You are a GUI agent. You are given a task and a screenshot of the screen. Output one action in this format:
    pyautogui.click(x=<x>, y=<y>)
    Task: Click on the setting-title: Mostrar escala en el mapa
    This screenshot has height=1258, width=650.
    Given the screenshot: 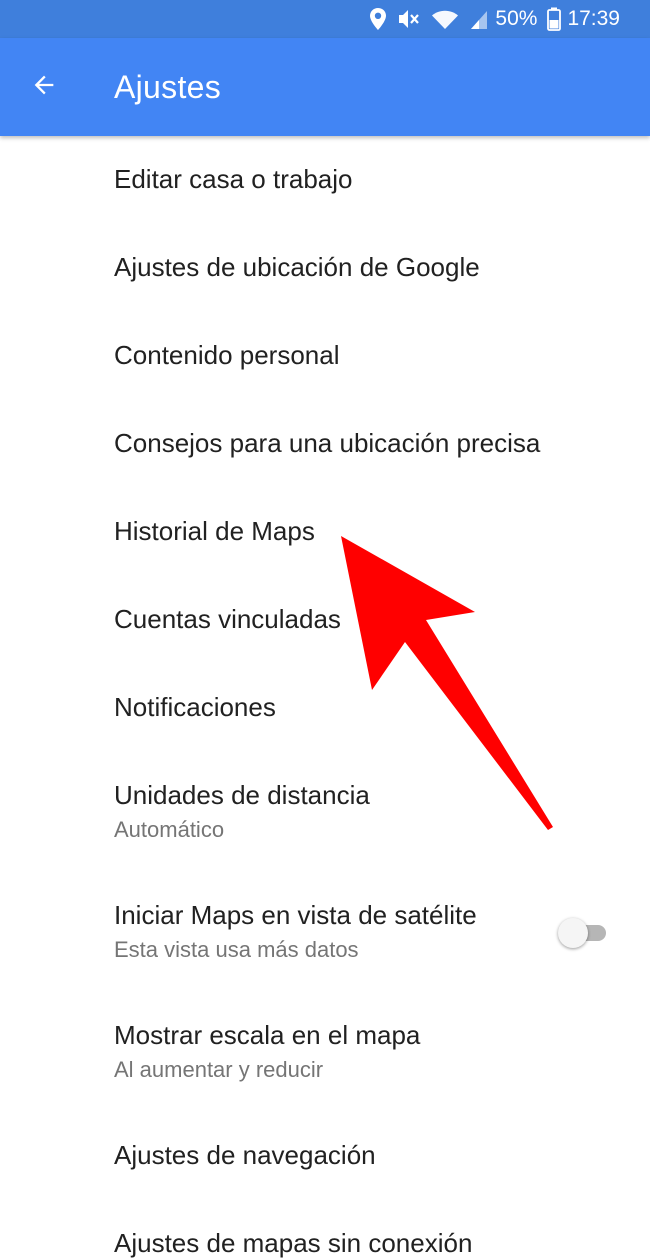 What is the action you would take?
    pyautogui.click(x=267, y=1035)
    